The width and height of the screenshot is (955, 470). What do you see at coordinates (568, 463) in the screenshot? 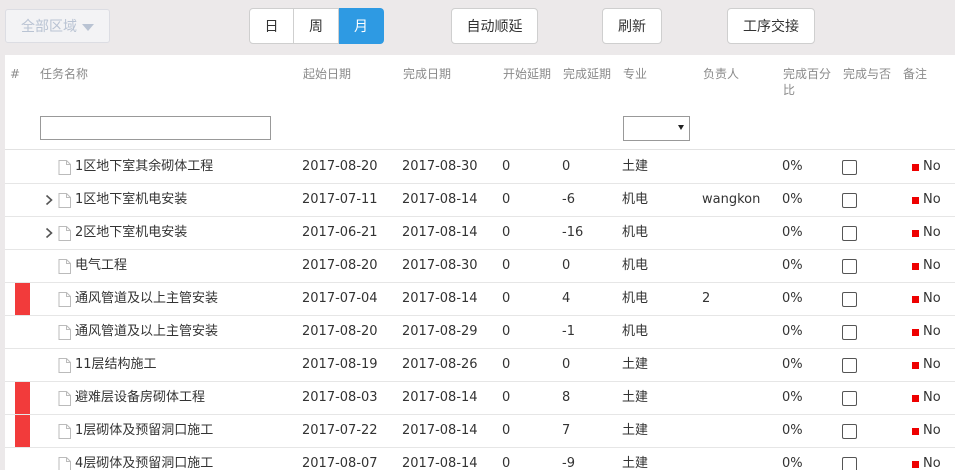
I see `end-delay-cell: -9` at bounding box center [568, 463].